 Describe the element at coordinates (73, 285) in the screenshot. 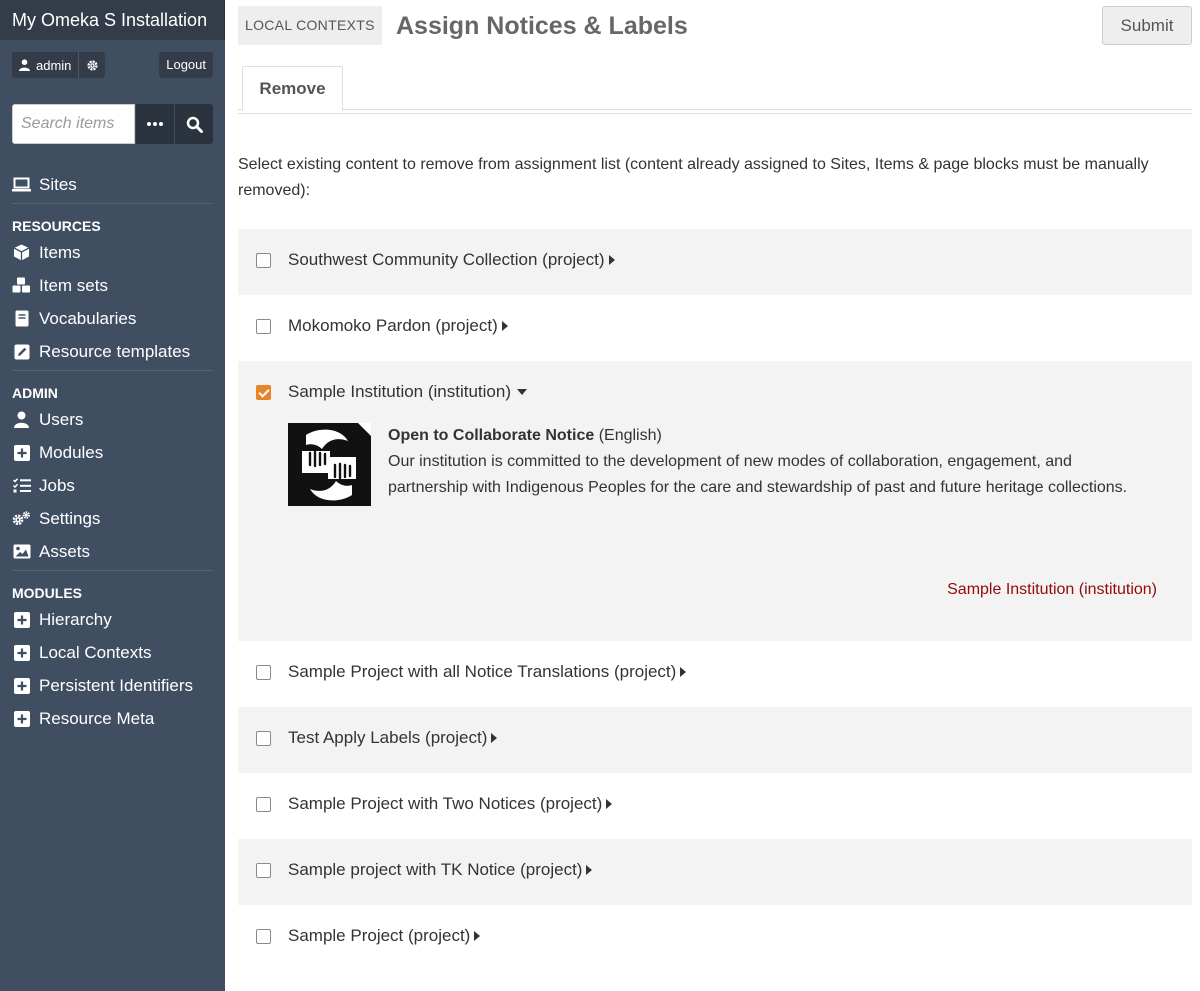

I see `sidebar-item-label: Item sets` at that location.